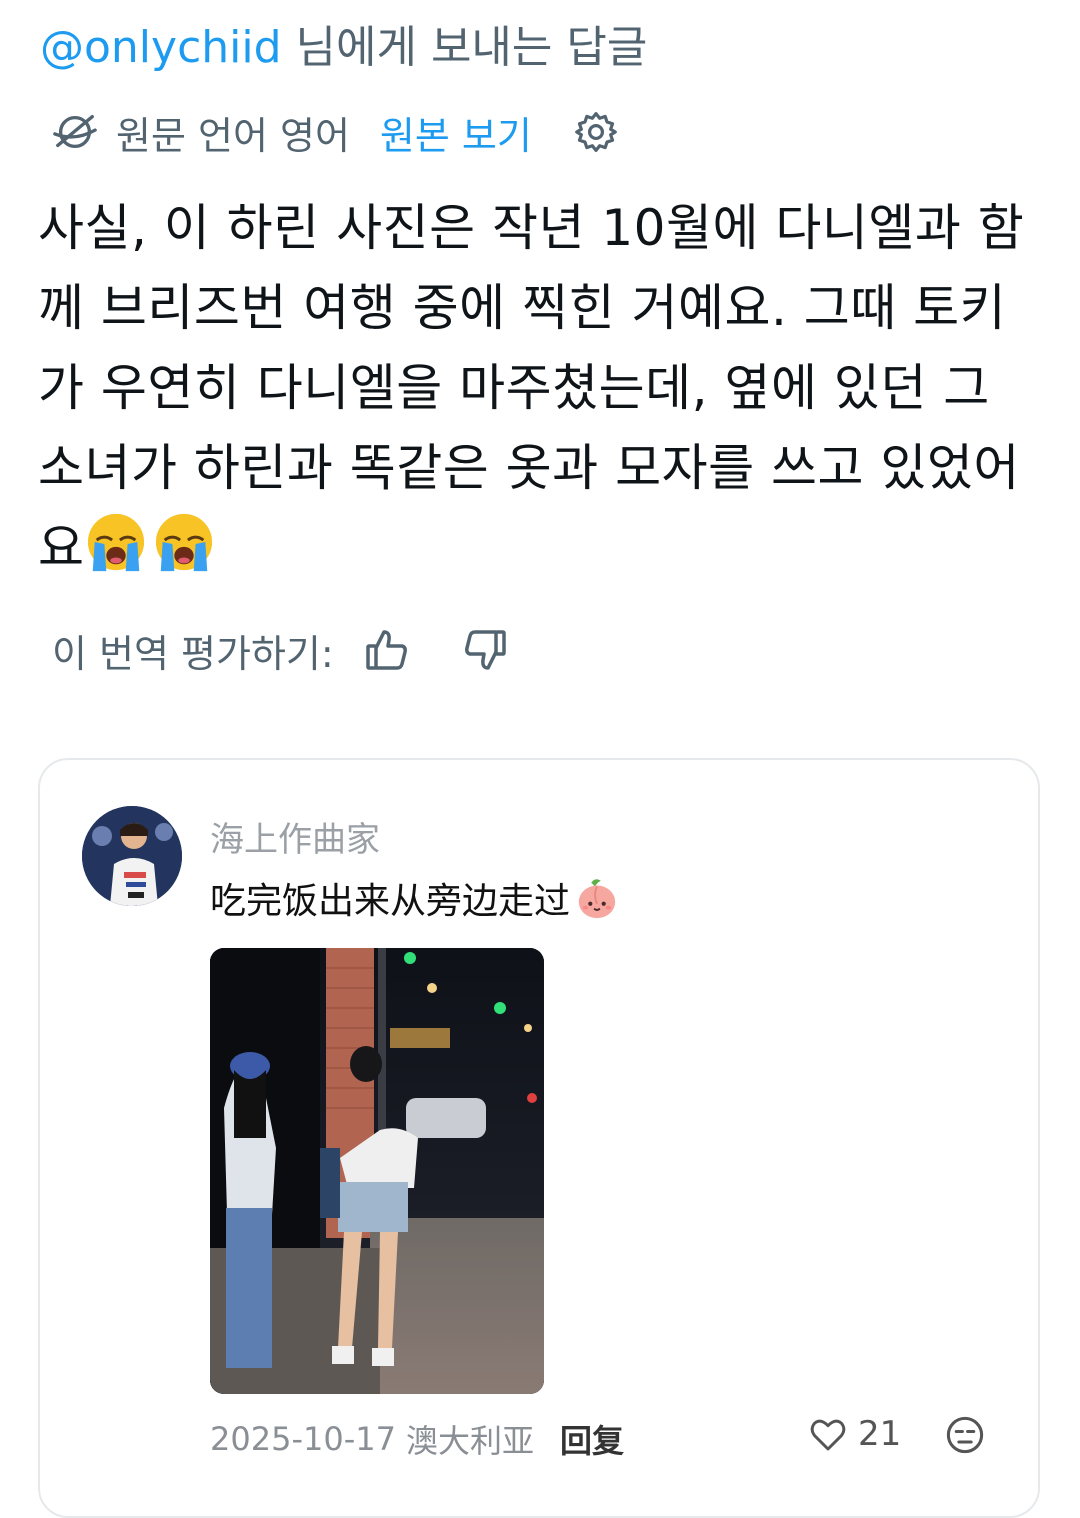  What do you see at coordinates (486, 650) in the screenshot?
I see `thumbs-down-icon` at bounding box center [486, 650].